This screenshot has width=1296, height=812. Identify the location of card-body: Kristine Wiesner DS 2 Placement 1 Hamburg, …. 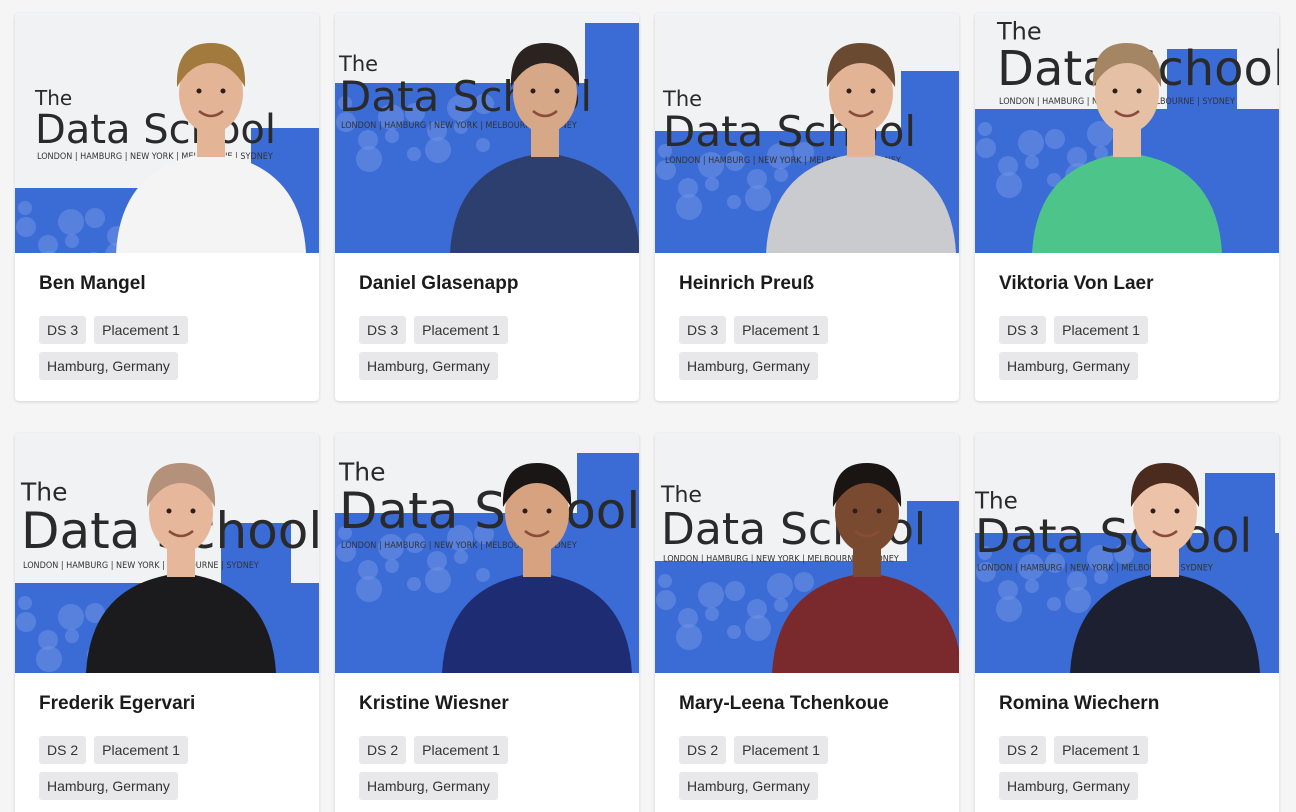
(487, 736).